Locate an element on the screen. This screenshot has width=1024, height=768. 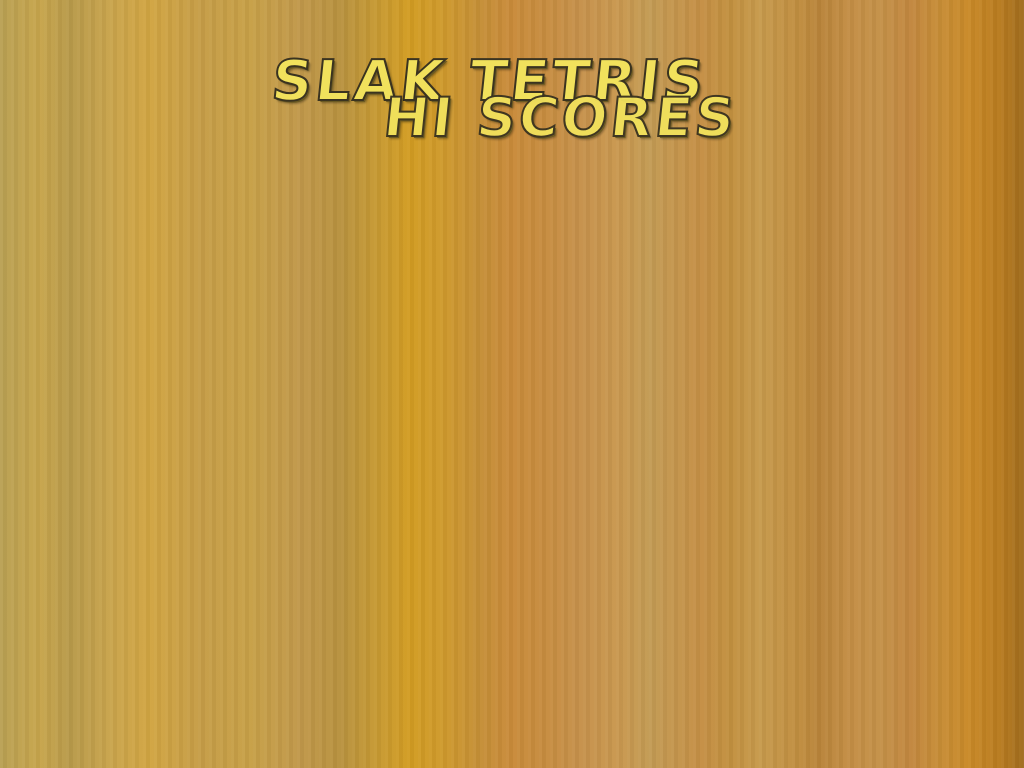
hi-scores-heading: HI SCORES is located at coordinates (560, 117).